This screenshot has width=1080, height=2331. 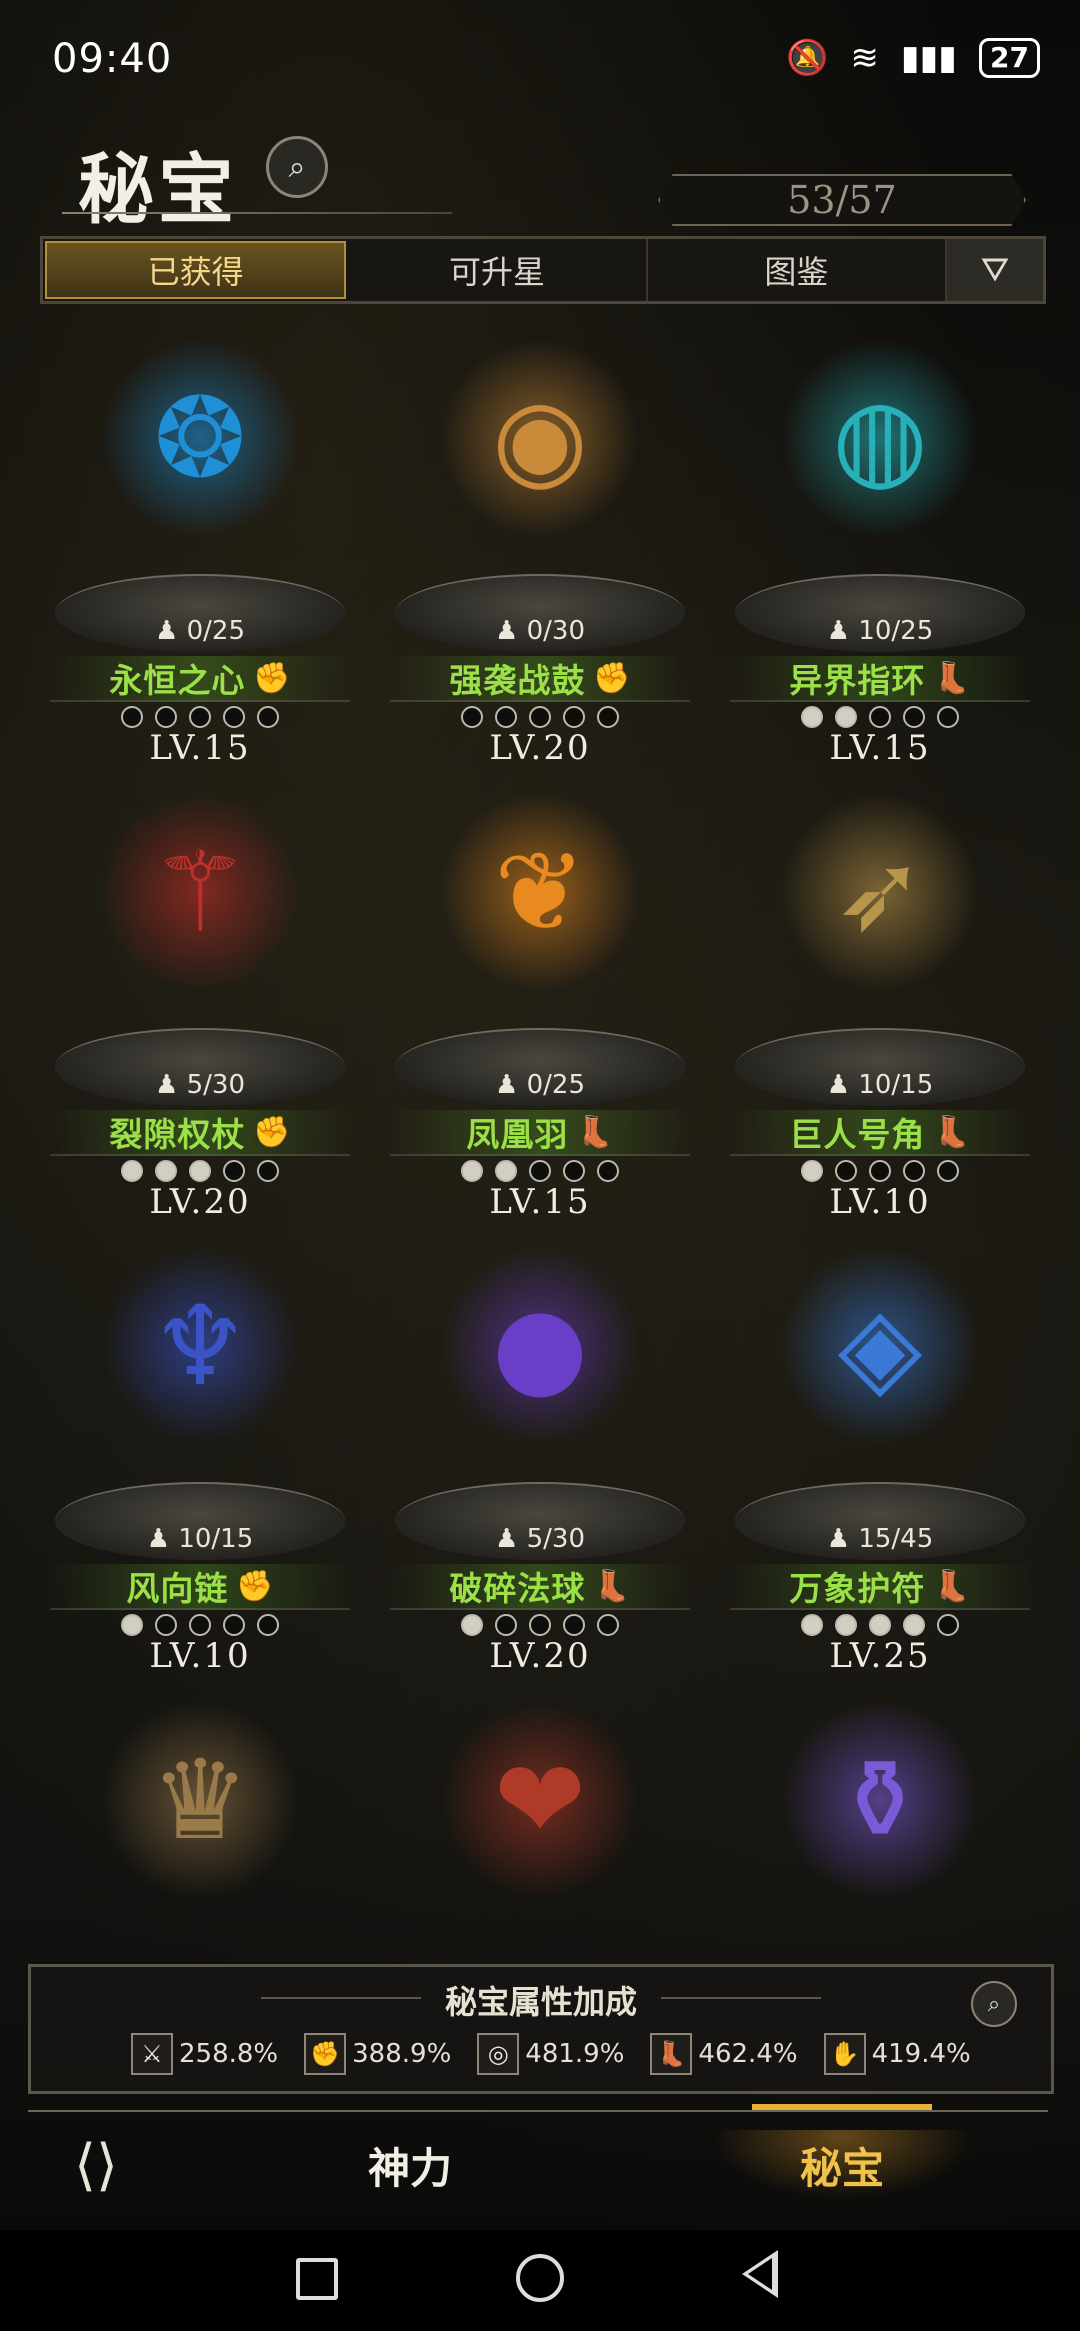 What do you see at coordinates (200, 545) in the screenshot?
I see `treasure-card: ❂ ♟ 0/25 永恒之心 ✊ LV.15` at bounding box center [200, 545].